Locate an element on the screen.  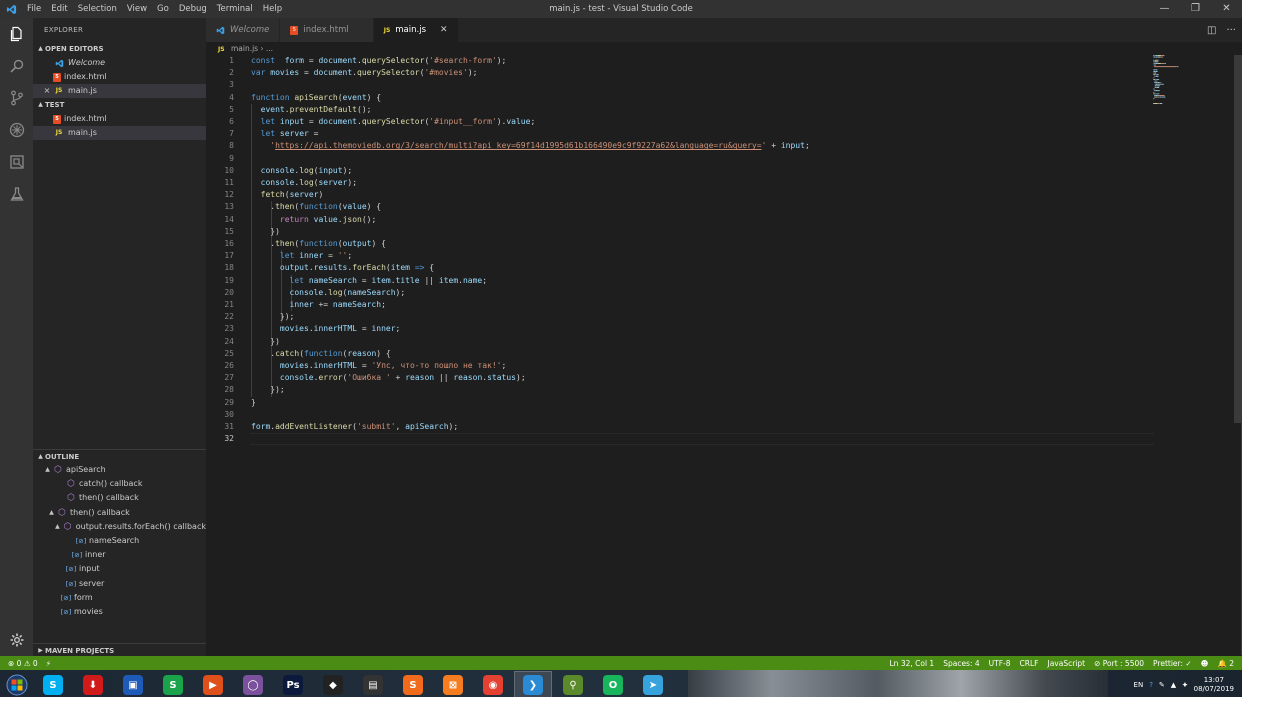
outline-item: [⊘] input is located at coordinates (119, 569).